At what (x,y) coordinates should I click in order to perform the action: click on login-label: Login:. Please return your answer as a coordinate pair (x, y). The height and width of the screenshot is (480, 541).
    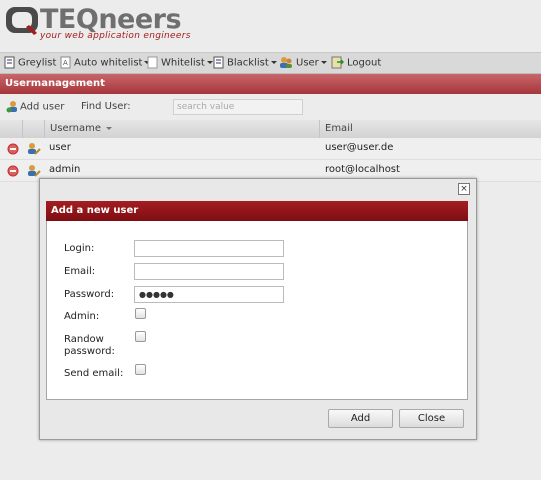
    Looking at the image, I should click on (79, 248).